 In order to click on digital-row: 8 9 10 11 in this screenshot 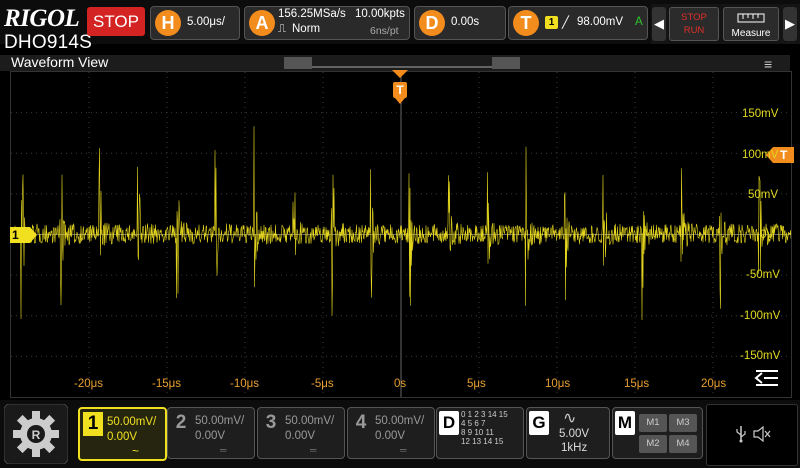, I will do `click(477, 432)`.